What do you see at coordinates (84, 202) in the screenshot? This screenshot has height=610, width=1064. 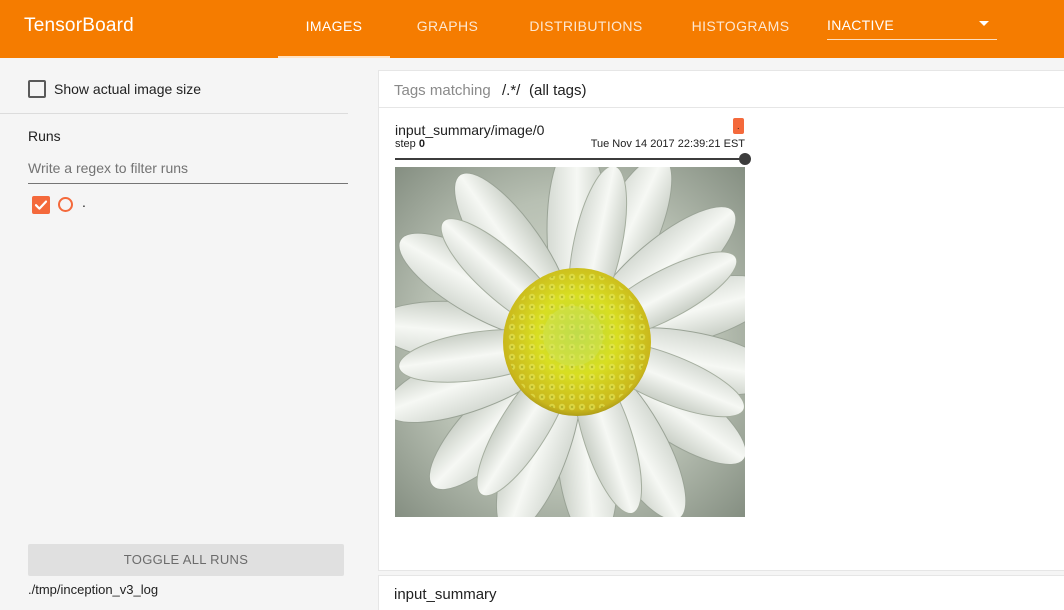 I see `run-name: .` at bounding box center [84, 202].